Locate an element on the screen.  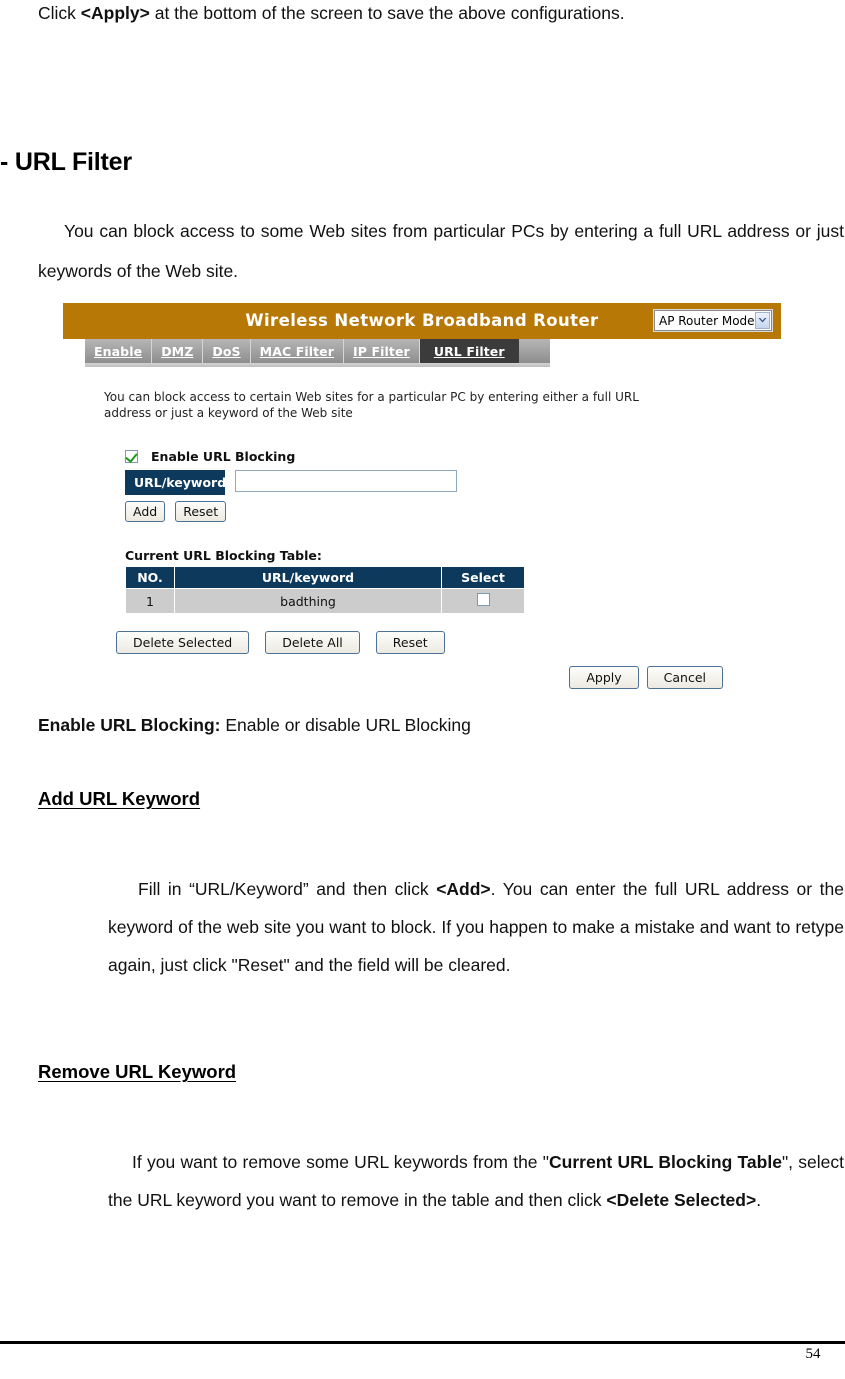
operation-mode-value: AP Router Mode is located at coordinates (707, 320).